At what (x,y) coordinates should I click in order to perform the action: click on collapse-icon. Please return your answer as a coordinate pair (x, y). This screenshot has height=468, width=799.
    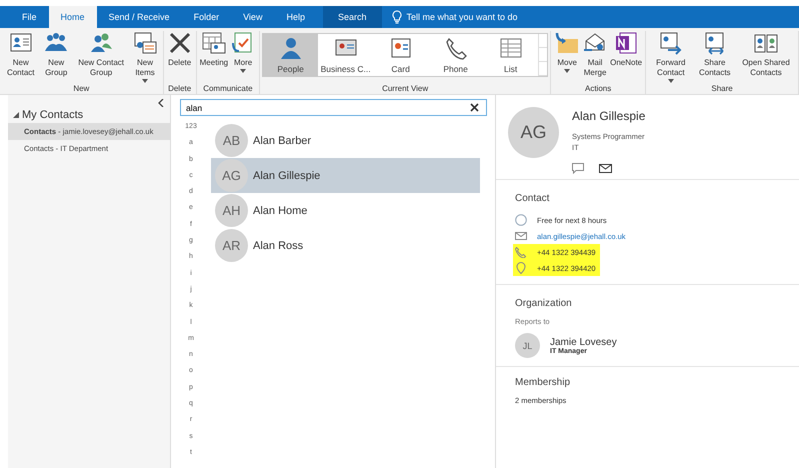
    Looking at the image, I should click on (161, 103).